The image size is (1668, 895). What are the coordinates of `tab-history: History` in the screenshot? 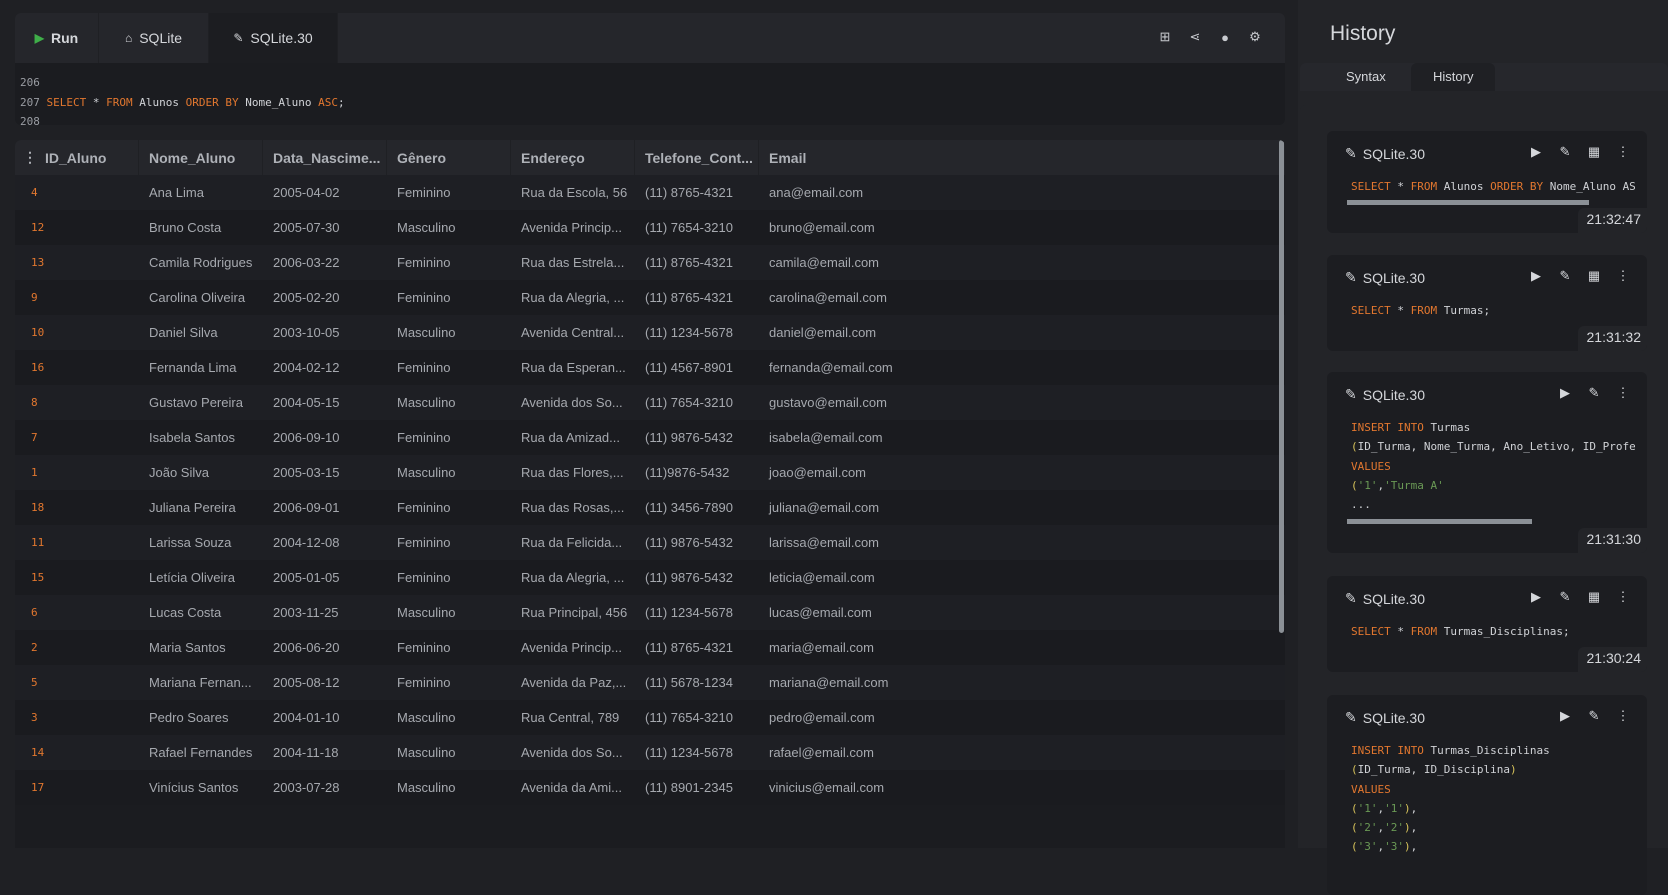 It's located at (1453, 77).